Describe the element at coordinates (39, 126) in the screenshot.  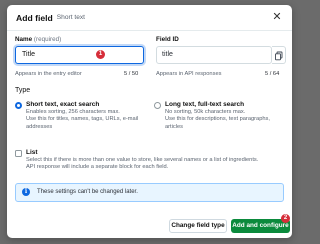
I see `short-text-desc-line: addresses` at that location.